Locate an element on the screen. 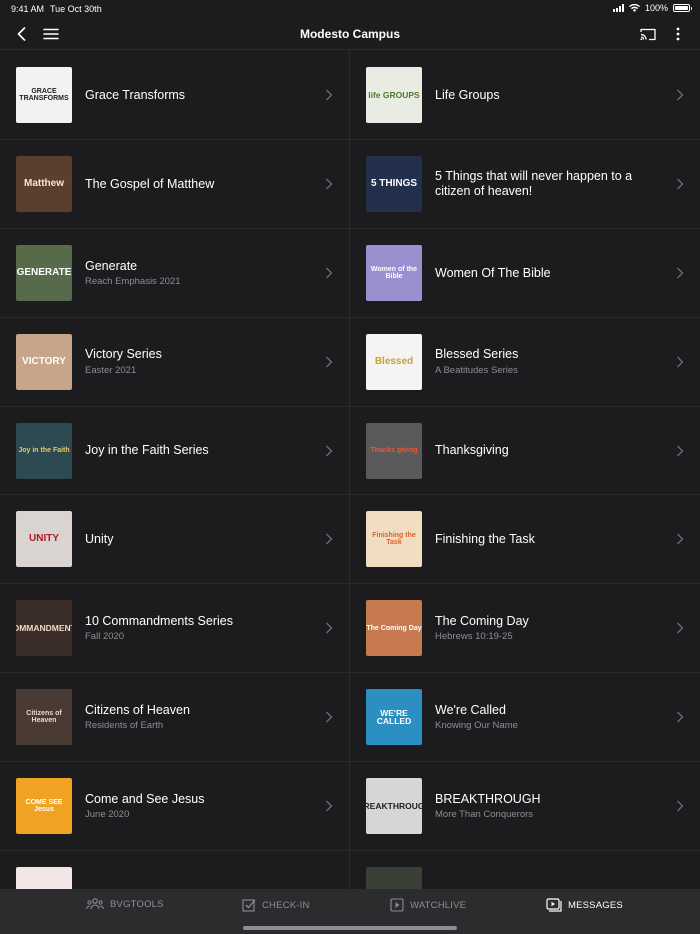 Image resolution: width=700 pixels, height=934 pixels. series-list-item: Blessed Blessed Series A Beatitudes Series is located at coordinates (525, 362).